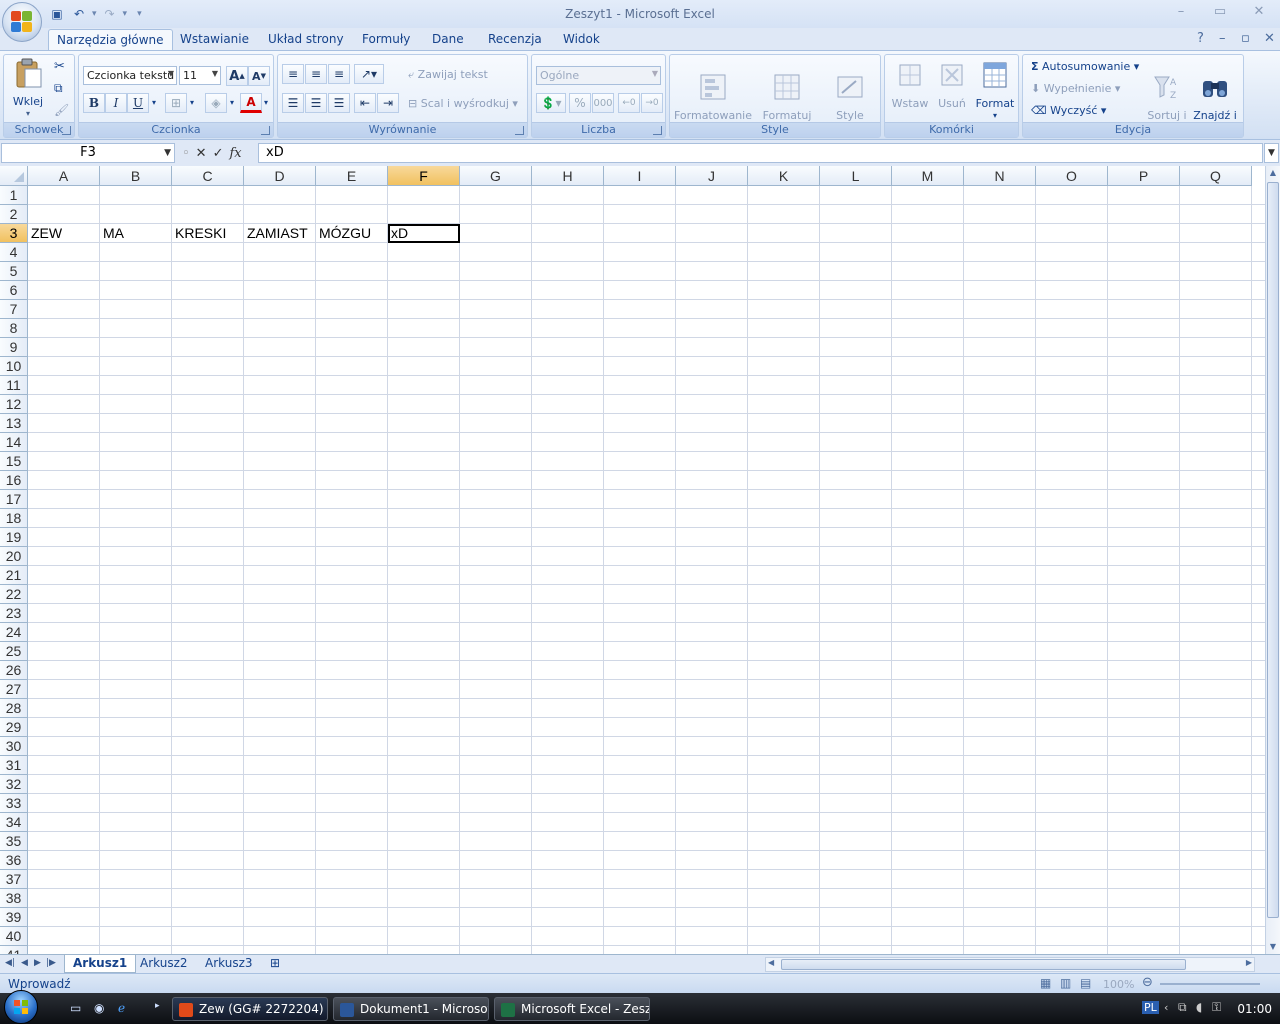  I want to click on row-header: 28, so click(14, 708).